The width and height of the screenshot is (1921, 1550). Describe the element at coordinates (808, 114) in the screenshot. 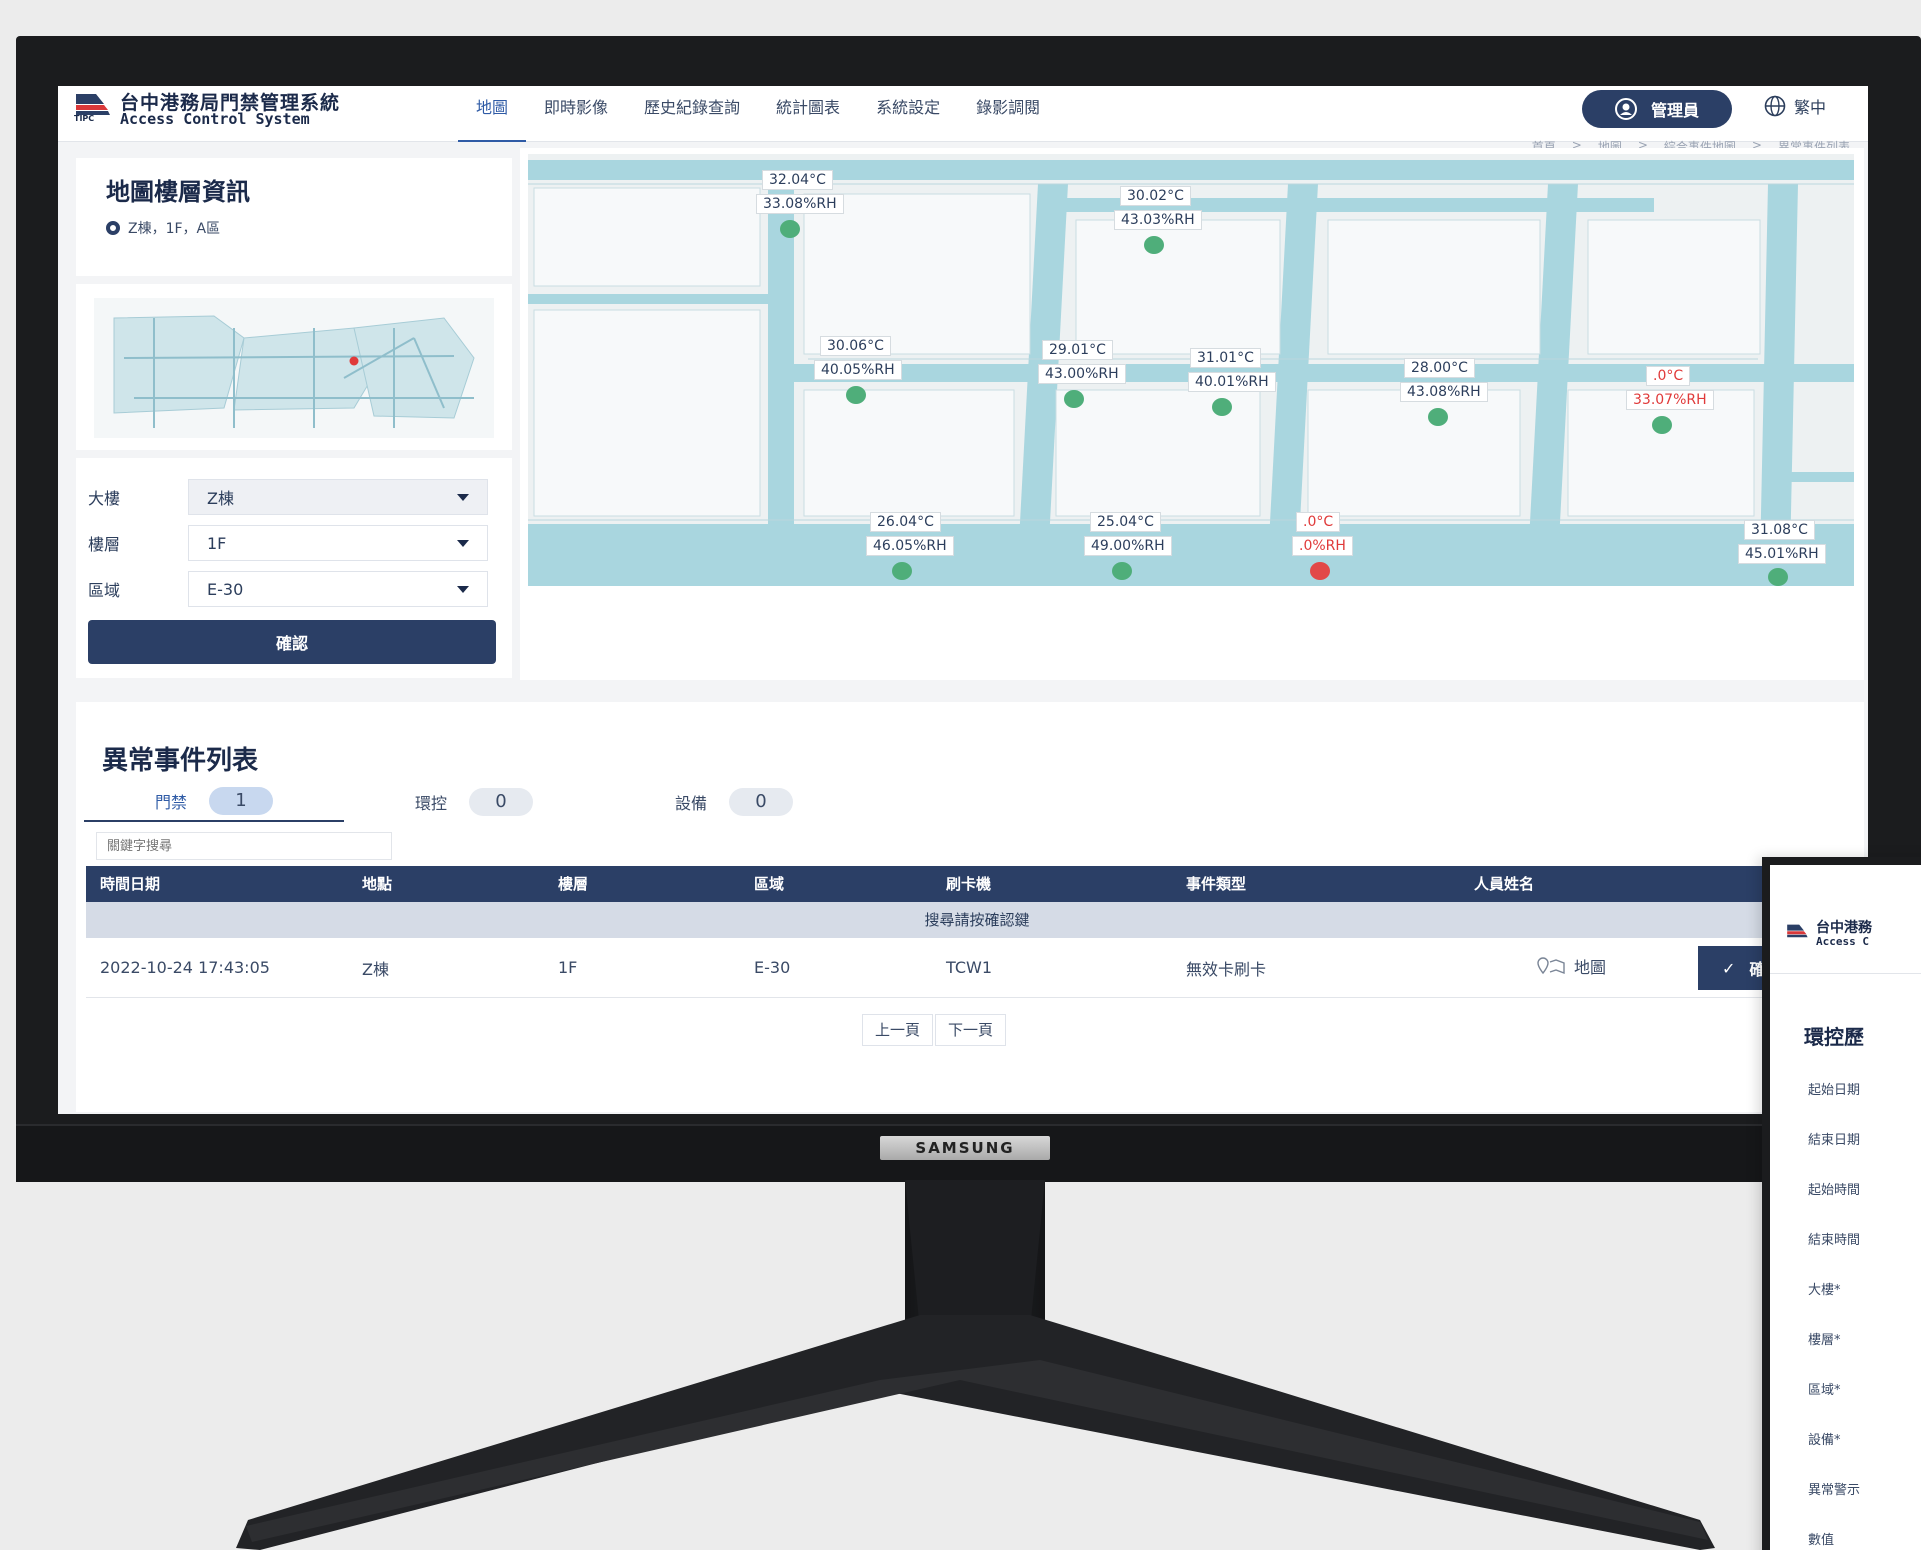

I see `nav-item-statistics: 統計圖表` at that location.